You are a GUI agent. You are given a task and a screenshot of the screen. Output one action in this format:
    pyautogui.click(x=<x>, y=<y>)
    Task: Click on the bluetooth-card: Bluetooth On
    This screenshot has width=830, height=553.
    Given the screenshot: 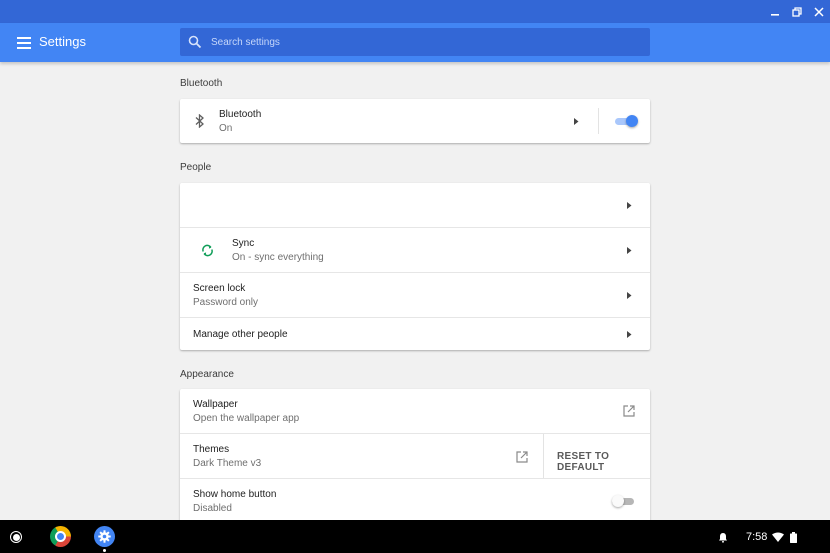 What is the action you would take?
    pyautogui.click(x=415, y=121)
    